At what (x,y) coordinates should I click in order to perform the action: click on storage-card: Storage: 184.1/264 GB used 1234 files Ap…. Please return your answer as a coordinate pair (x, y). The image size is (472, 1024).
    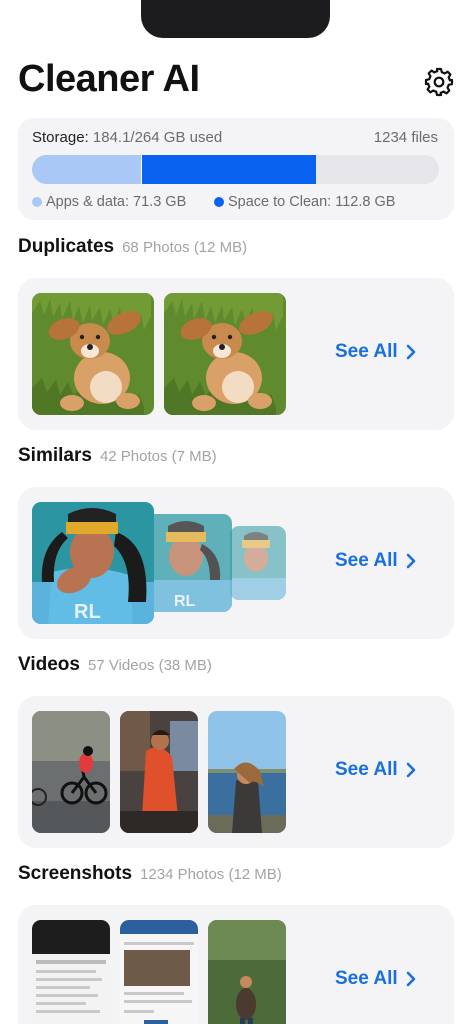
    Looking at the image, I should click on (236, 169).